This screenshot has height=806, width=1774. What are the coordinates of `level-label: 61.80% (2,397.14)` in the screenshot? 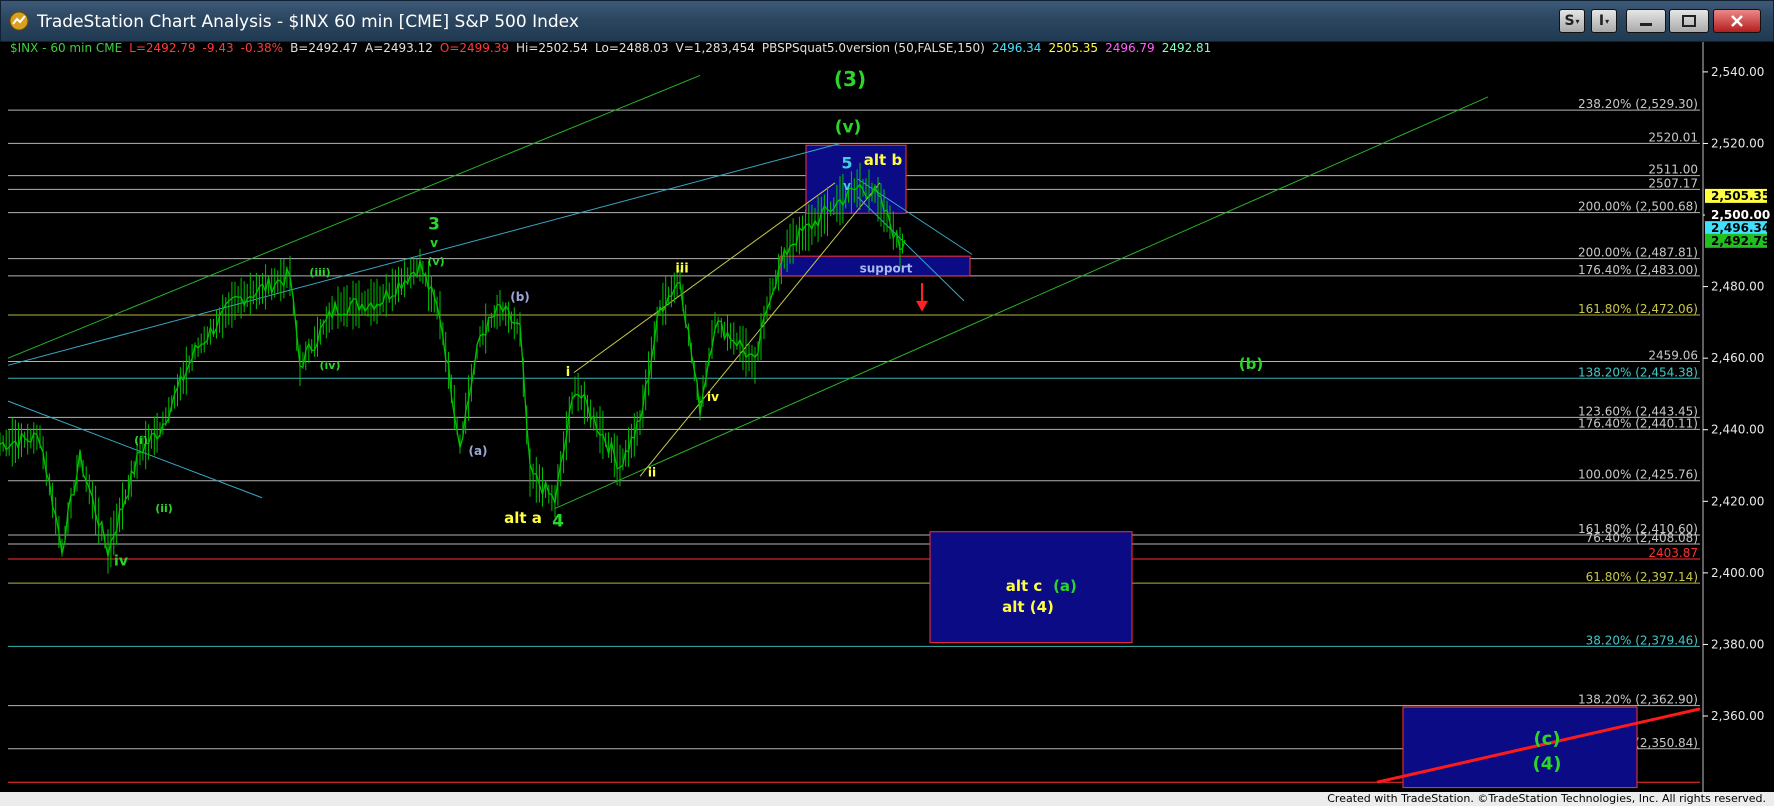 It's located at (1642, 577).